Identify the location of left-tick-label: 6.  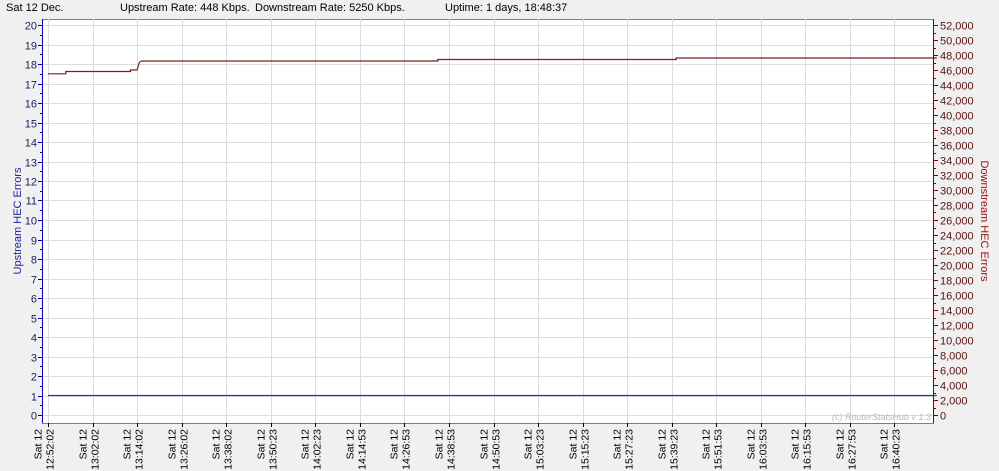
(34, 300).